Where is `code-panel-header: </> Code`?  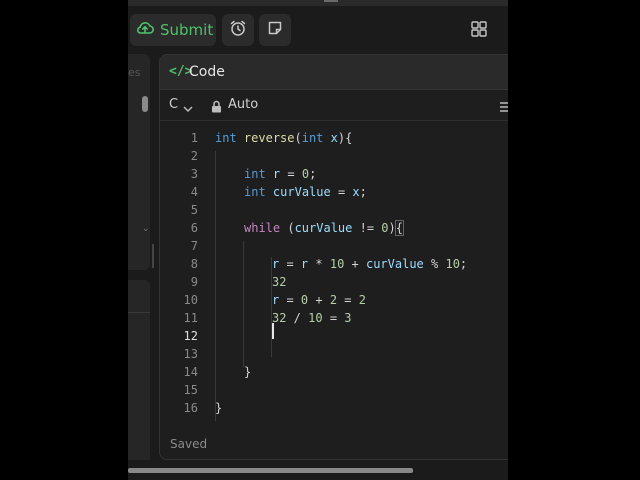
code-panel-header: </> Code is located at coordinates (334, 72).